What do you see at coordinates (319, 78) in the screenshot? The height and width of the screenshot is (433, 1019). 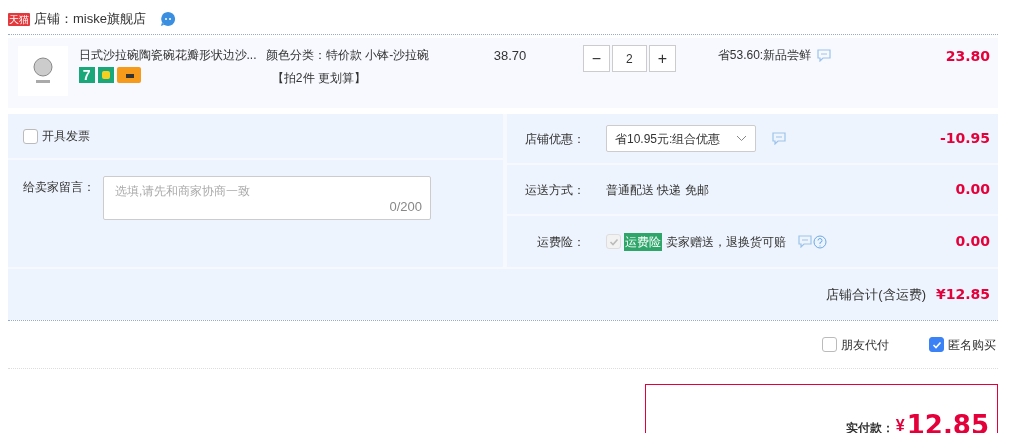 I see `promo-text: 【拍2件 更划算】` at bounding box center [319, 78].